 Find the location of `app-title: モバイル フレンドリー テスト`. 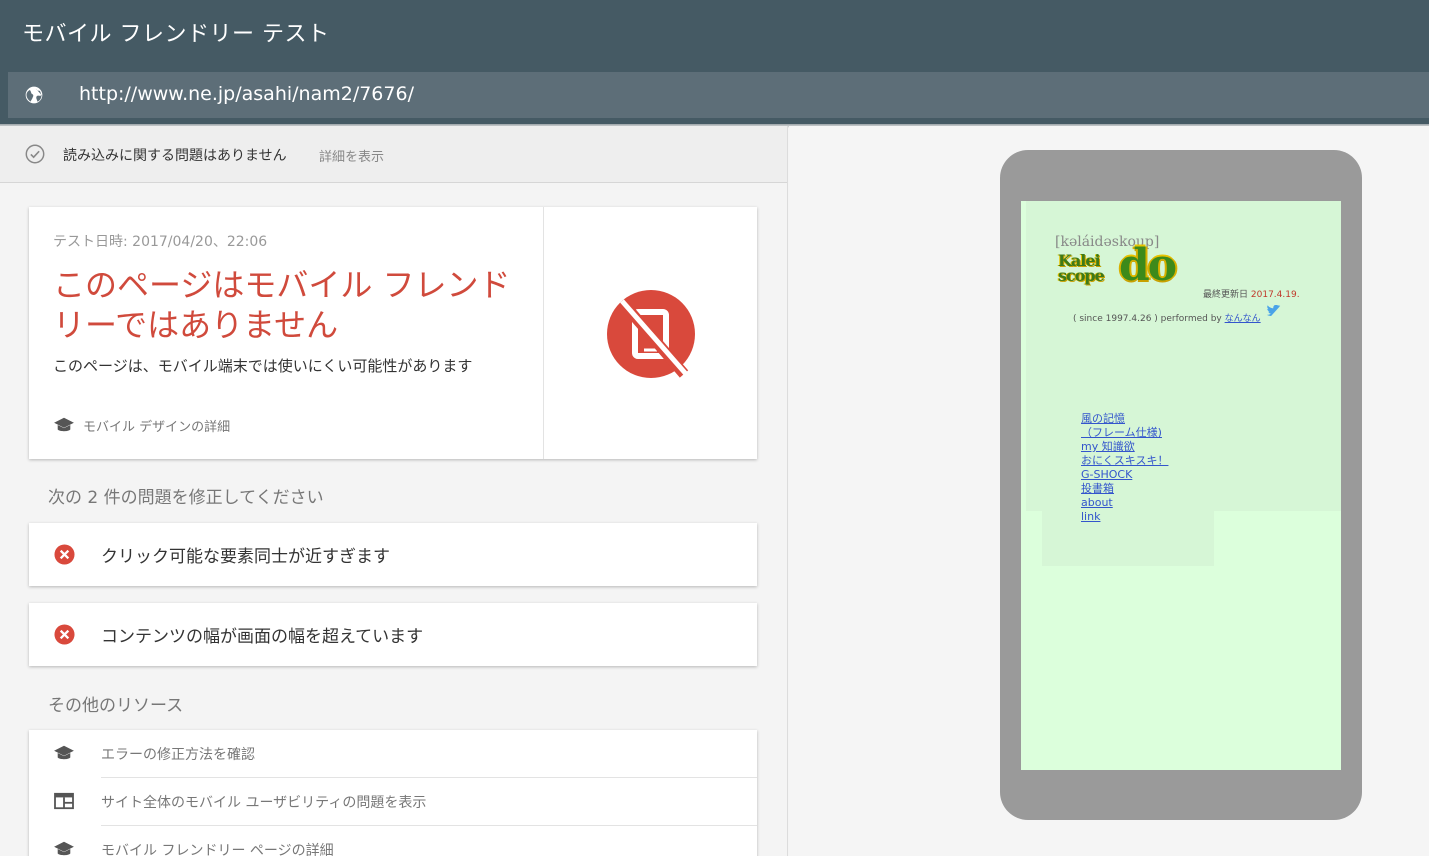

app-title: モバイル フレンドリー テスト is located at coordinates (176, 34).